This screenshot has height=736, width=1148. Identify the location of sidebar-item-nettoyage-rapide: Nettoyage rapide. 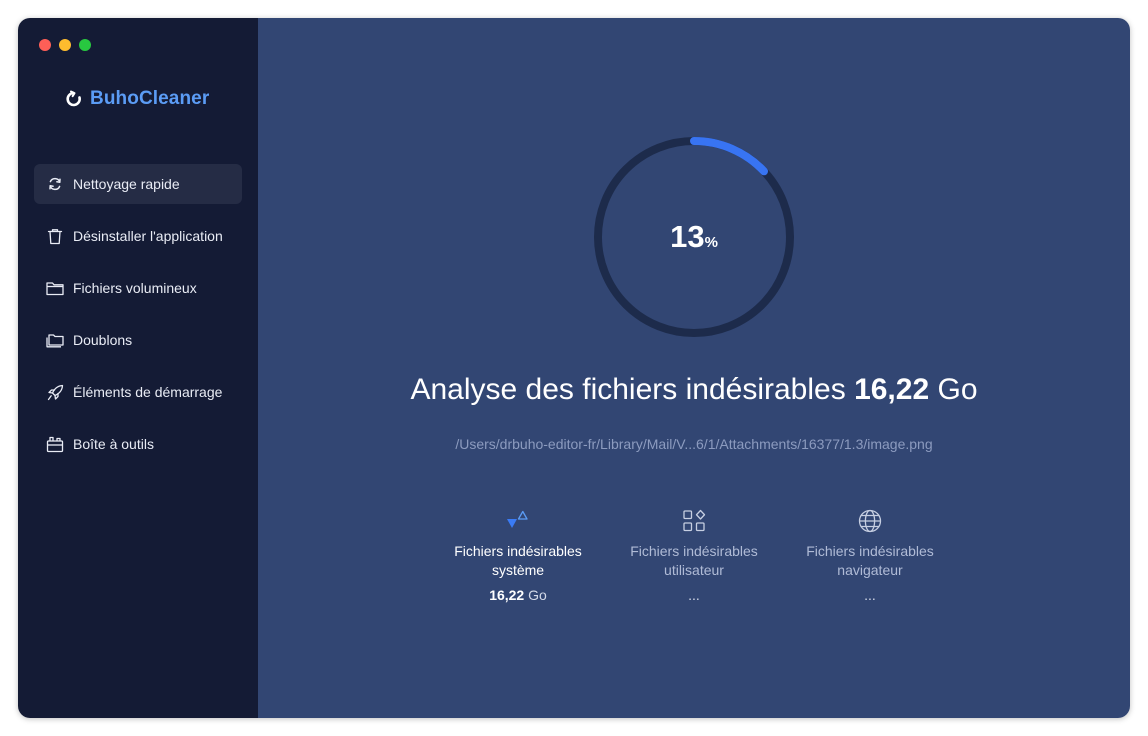
(138, 184).